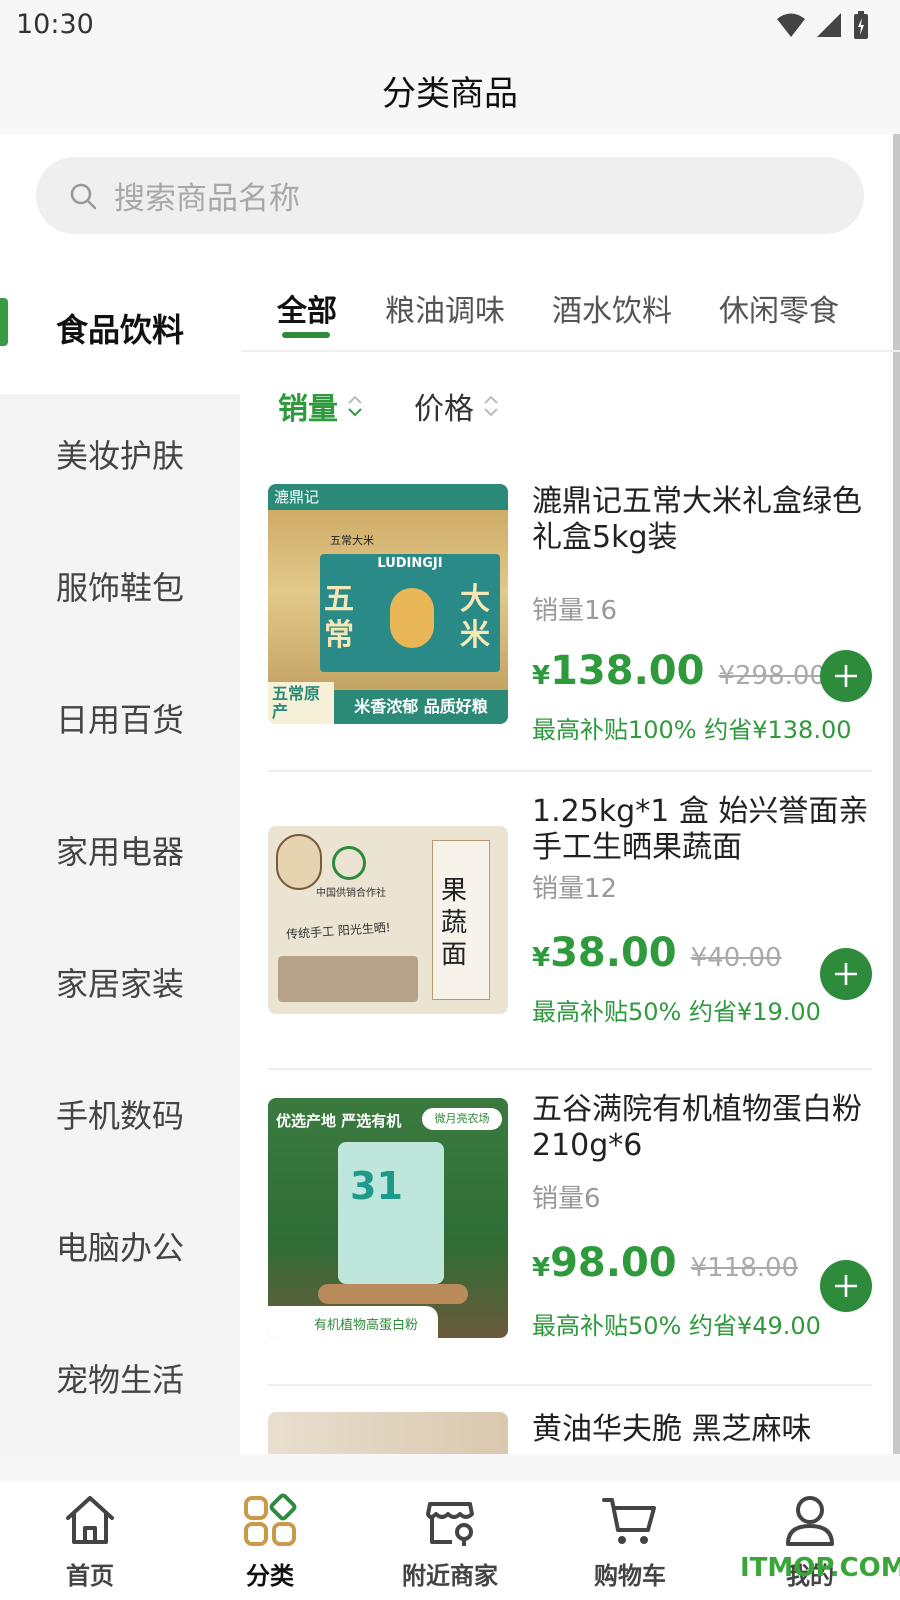  Describe the element at coordinates (376, 1186) in the screenshot. I see `product-image-number: 31` at that location.